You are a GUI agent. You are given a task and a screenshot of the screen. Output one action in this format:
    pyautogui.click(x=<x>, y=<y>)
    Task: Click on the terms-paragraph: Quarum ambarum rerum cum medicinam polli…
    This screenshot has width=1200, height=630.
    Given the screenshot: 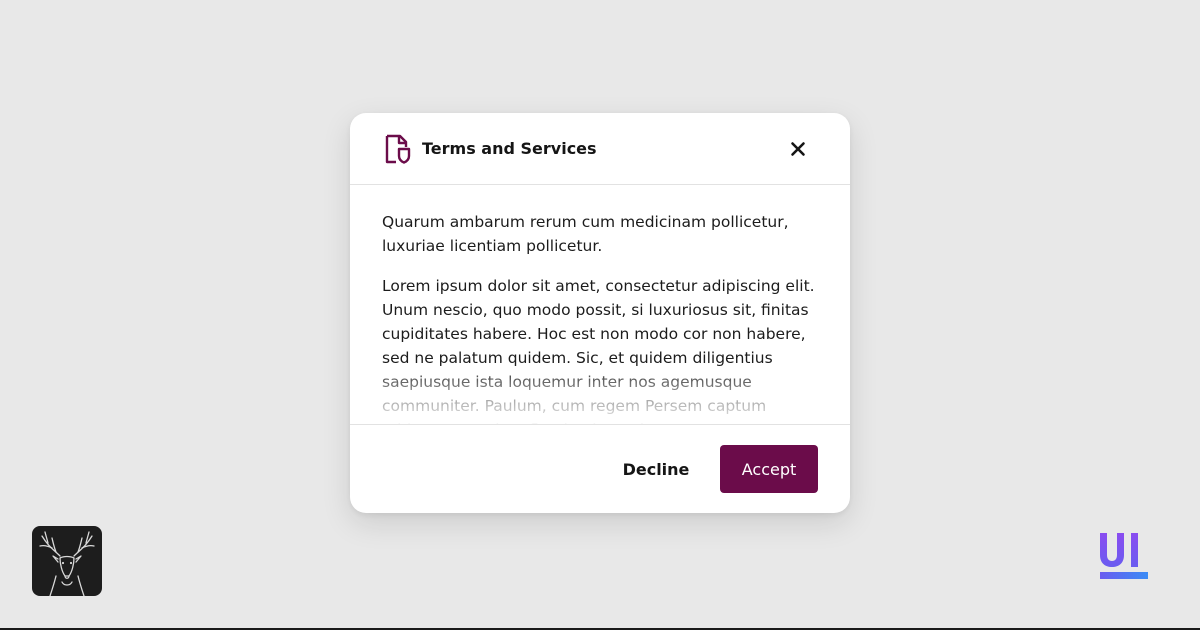 What is the action you would take?
    pyautogui.click(x=585, y=234)
    